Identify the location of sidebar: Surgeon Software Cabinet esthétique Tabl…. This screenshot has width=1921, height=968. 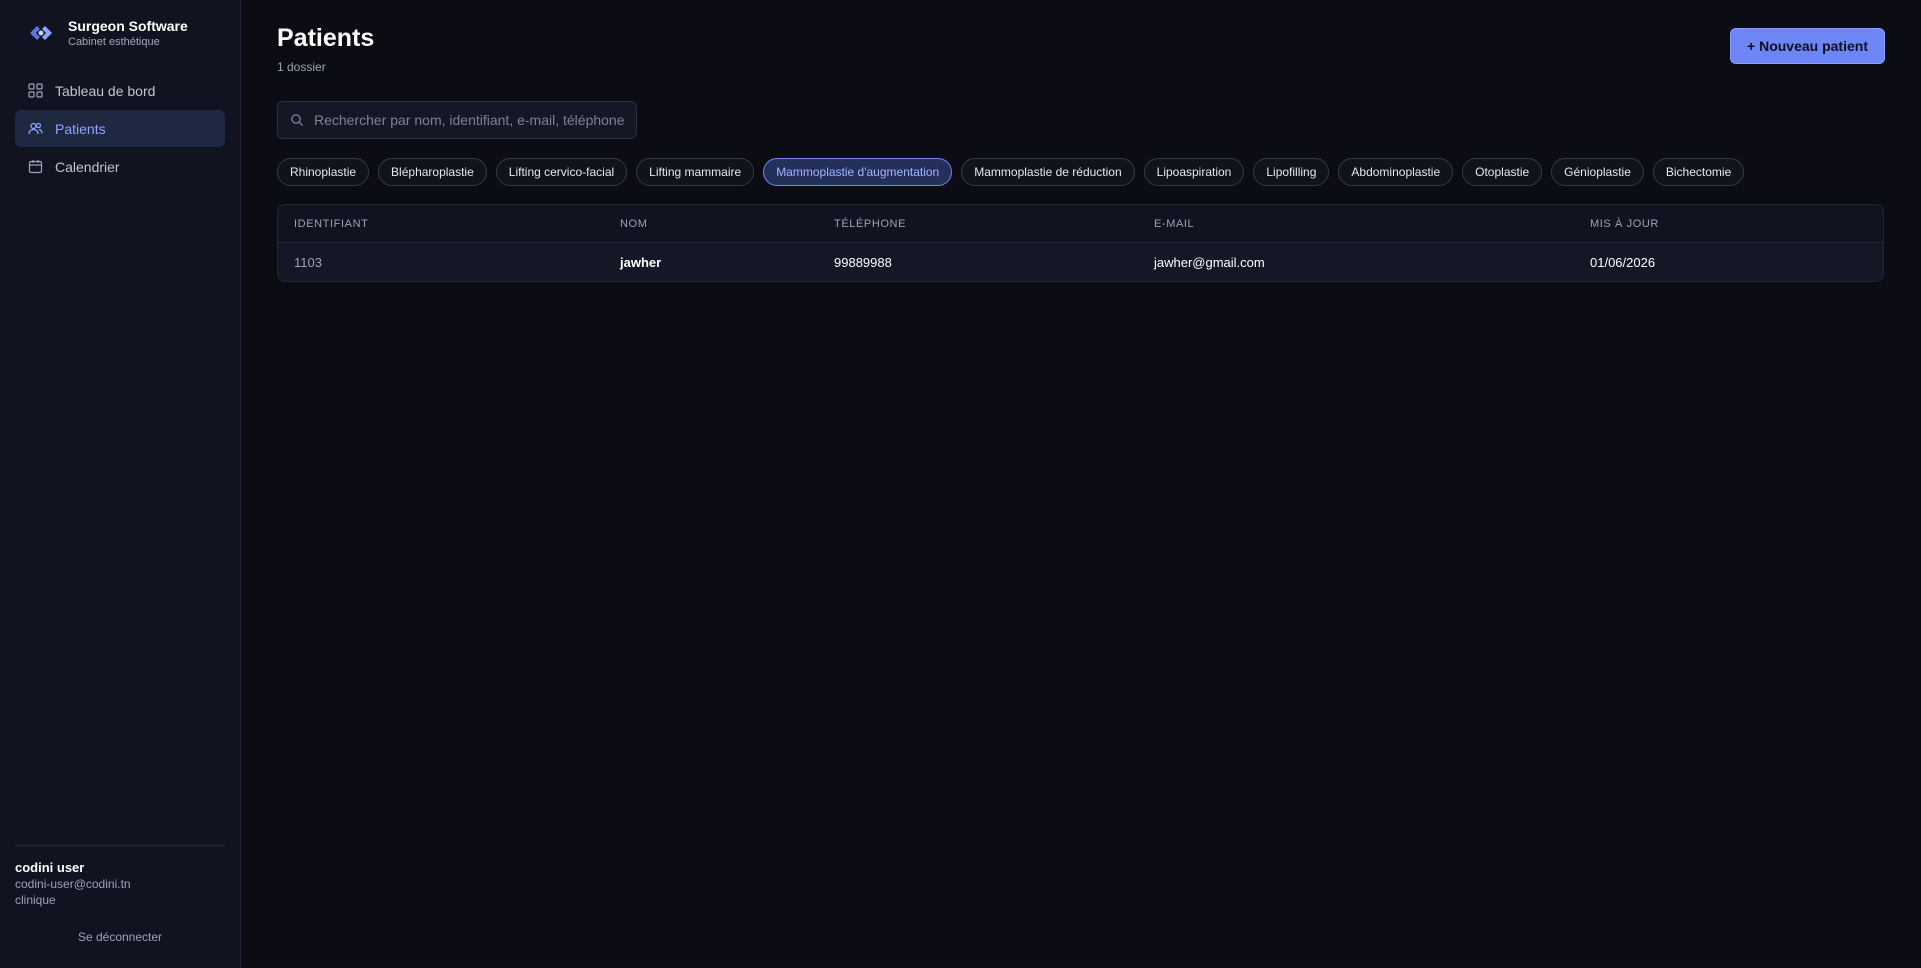
(120, 484).